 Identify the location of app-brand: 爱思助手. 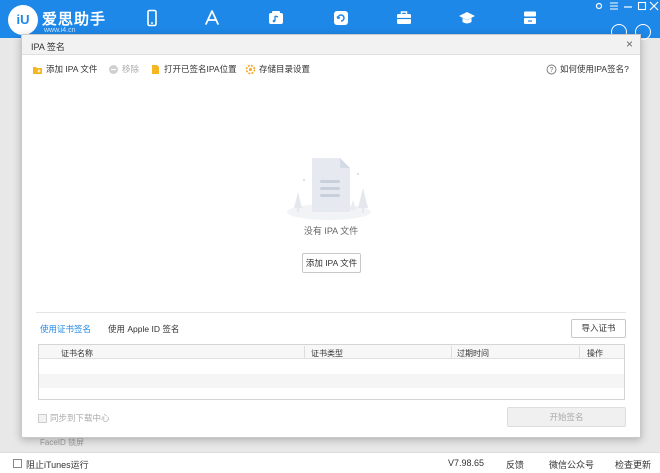
(74, 19).